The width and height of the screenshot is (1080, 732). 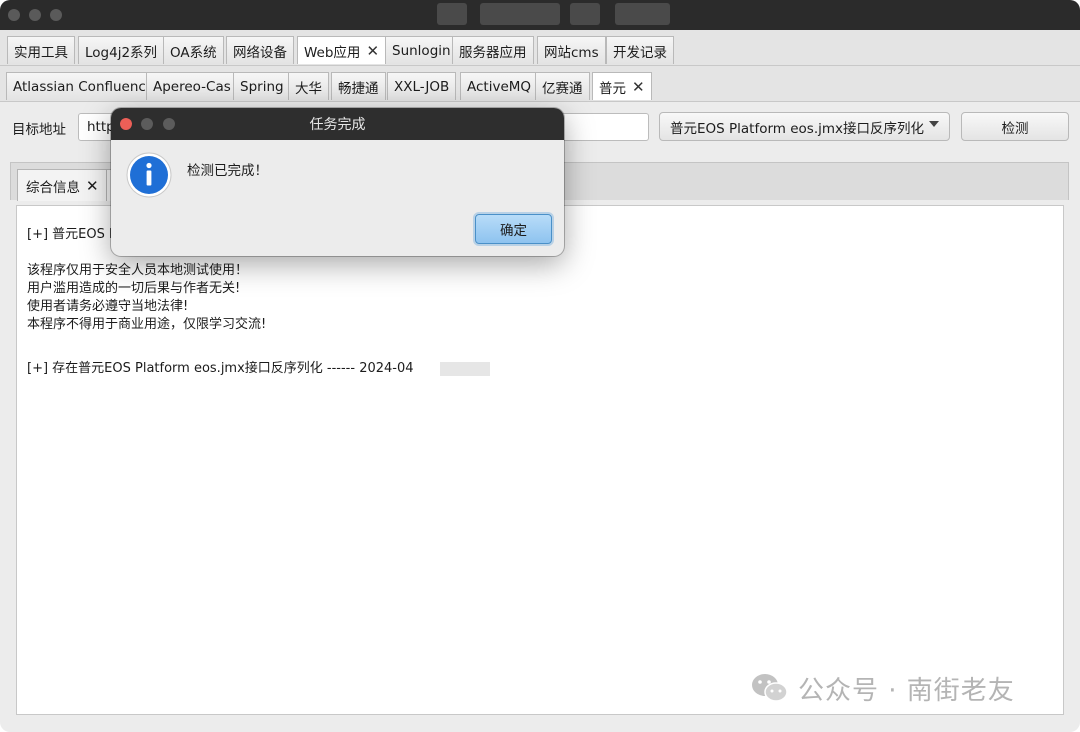 I want to click on close-window-icon, so click(x=14, y=15).